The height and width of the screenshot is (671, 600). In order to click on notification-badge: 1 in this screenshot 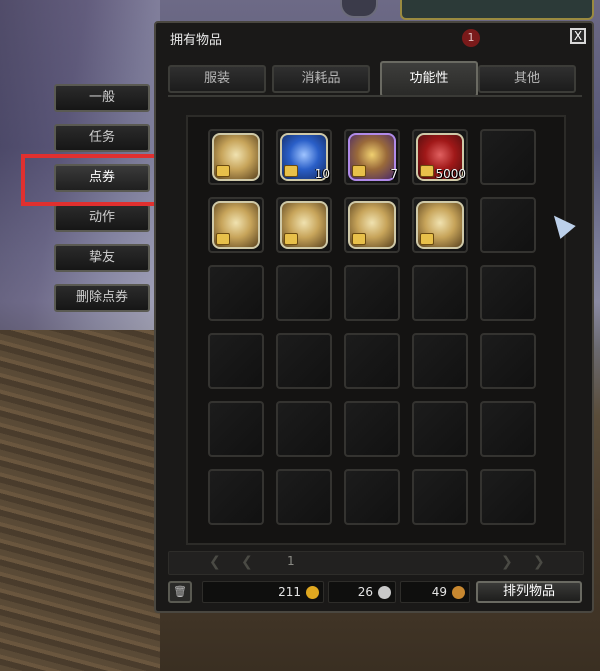, I will do `click(471, 38)`.